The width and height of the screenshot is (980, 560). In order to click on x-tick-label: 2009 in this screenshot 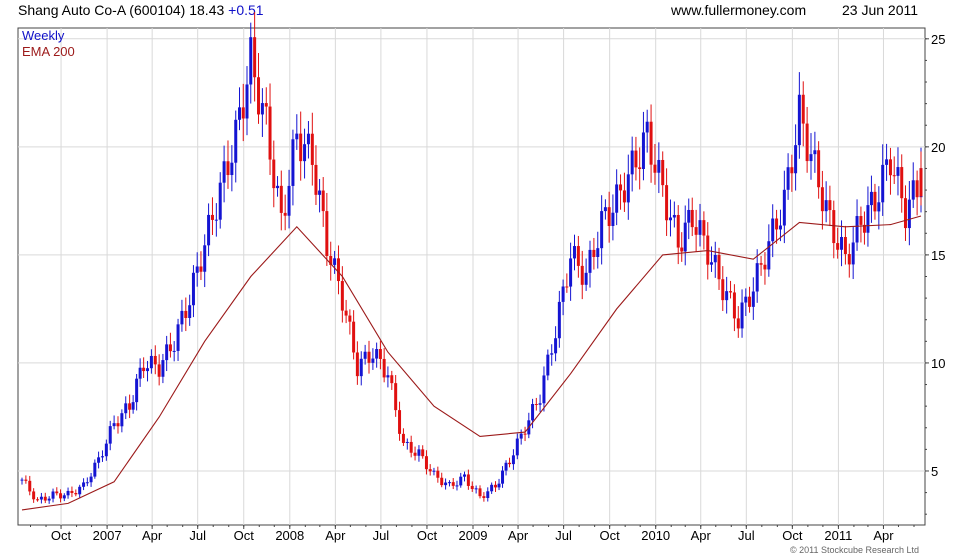, I will do `click(473, 535)`.